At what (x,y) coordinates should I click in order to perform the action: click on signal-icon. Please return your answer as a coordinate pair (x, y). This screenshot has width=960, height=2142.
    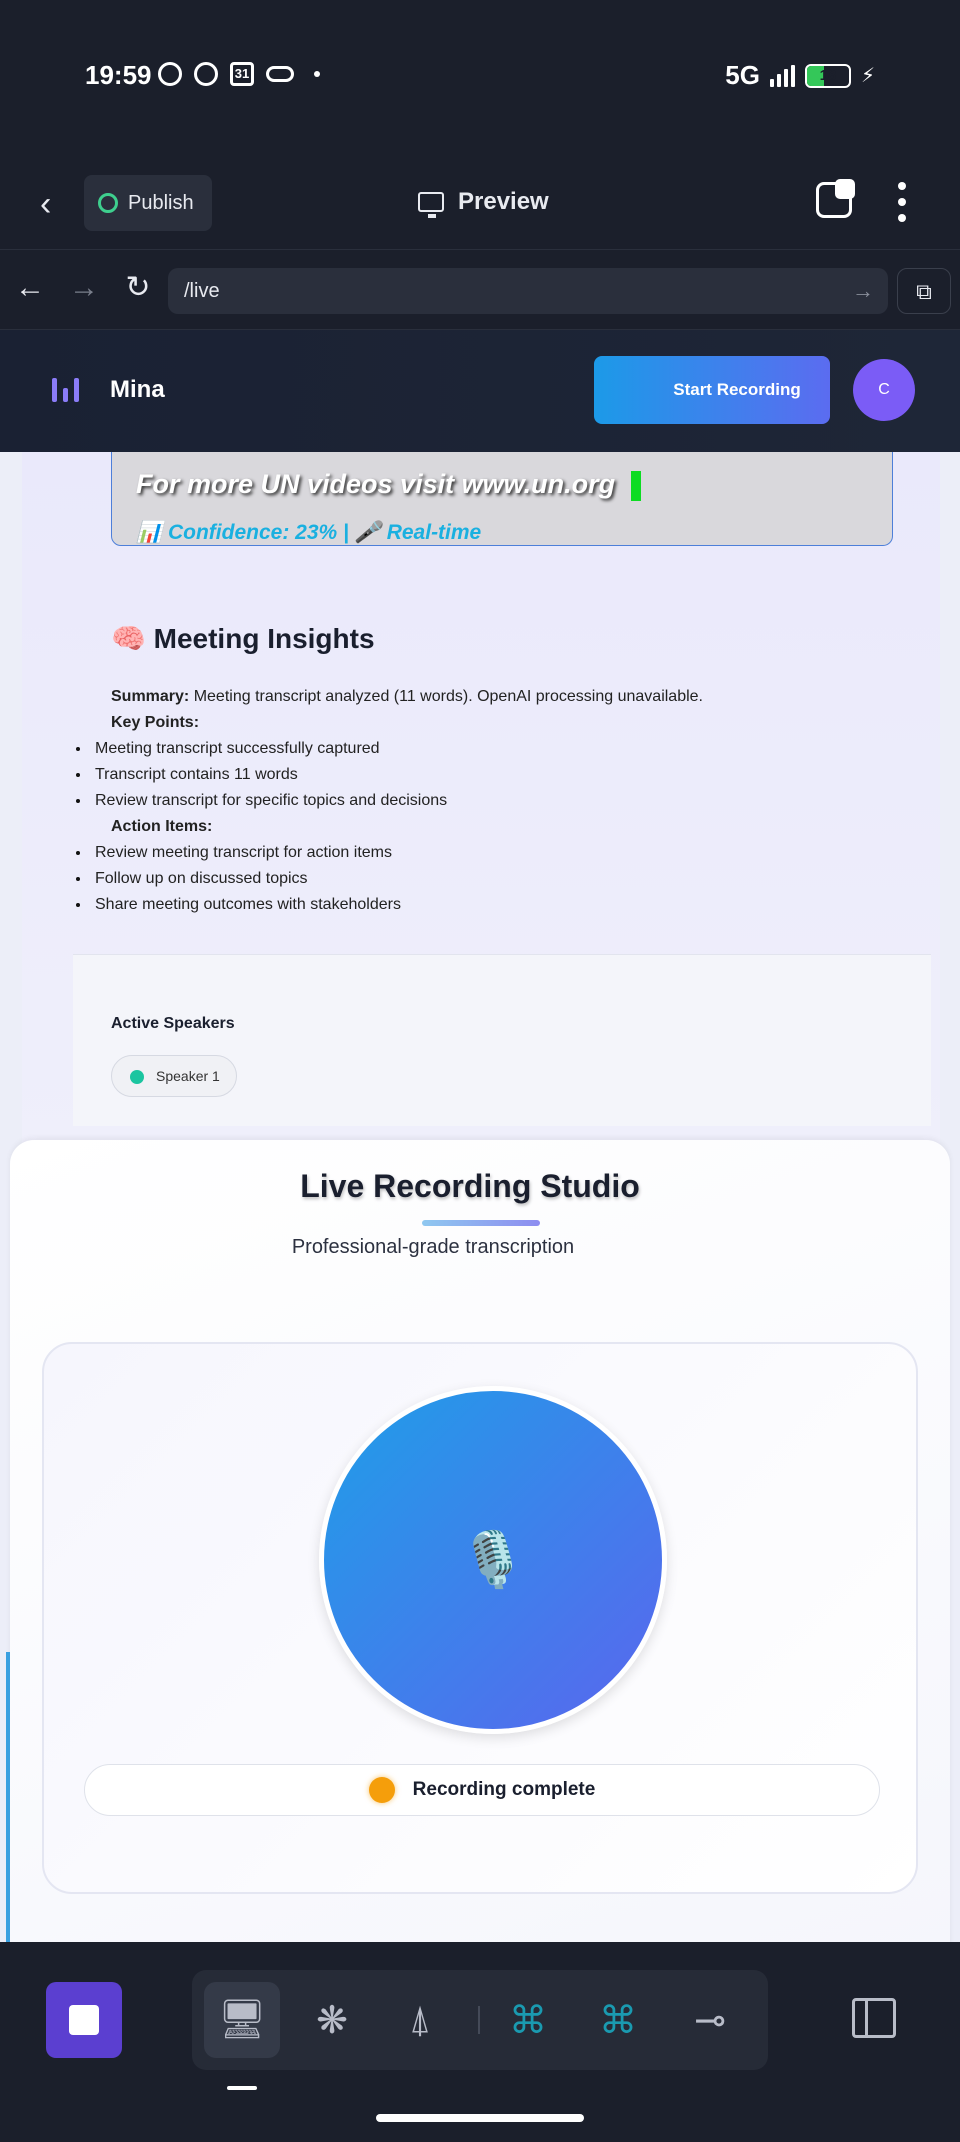
    Looking at the image, I should click on (782, 75).